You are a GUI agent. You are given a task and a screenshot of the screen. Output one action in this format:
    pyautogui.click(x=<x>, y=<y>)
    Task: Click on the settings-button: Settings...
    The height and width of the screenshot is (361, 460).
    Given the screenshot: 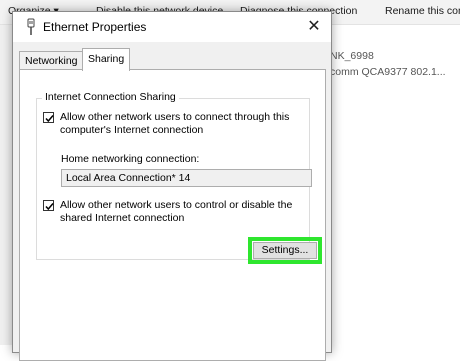 What is the action you would take?
    pyautogui.click(x=285, y=250)
    